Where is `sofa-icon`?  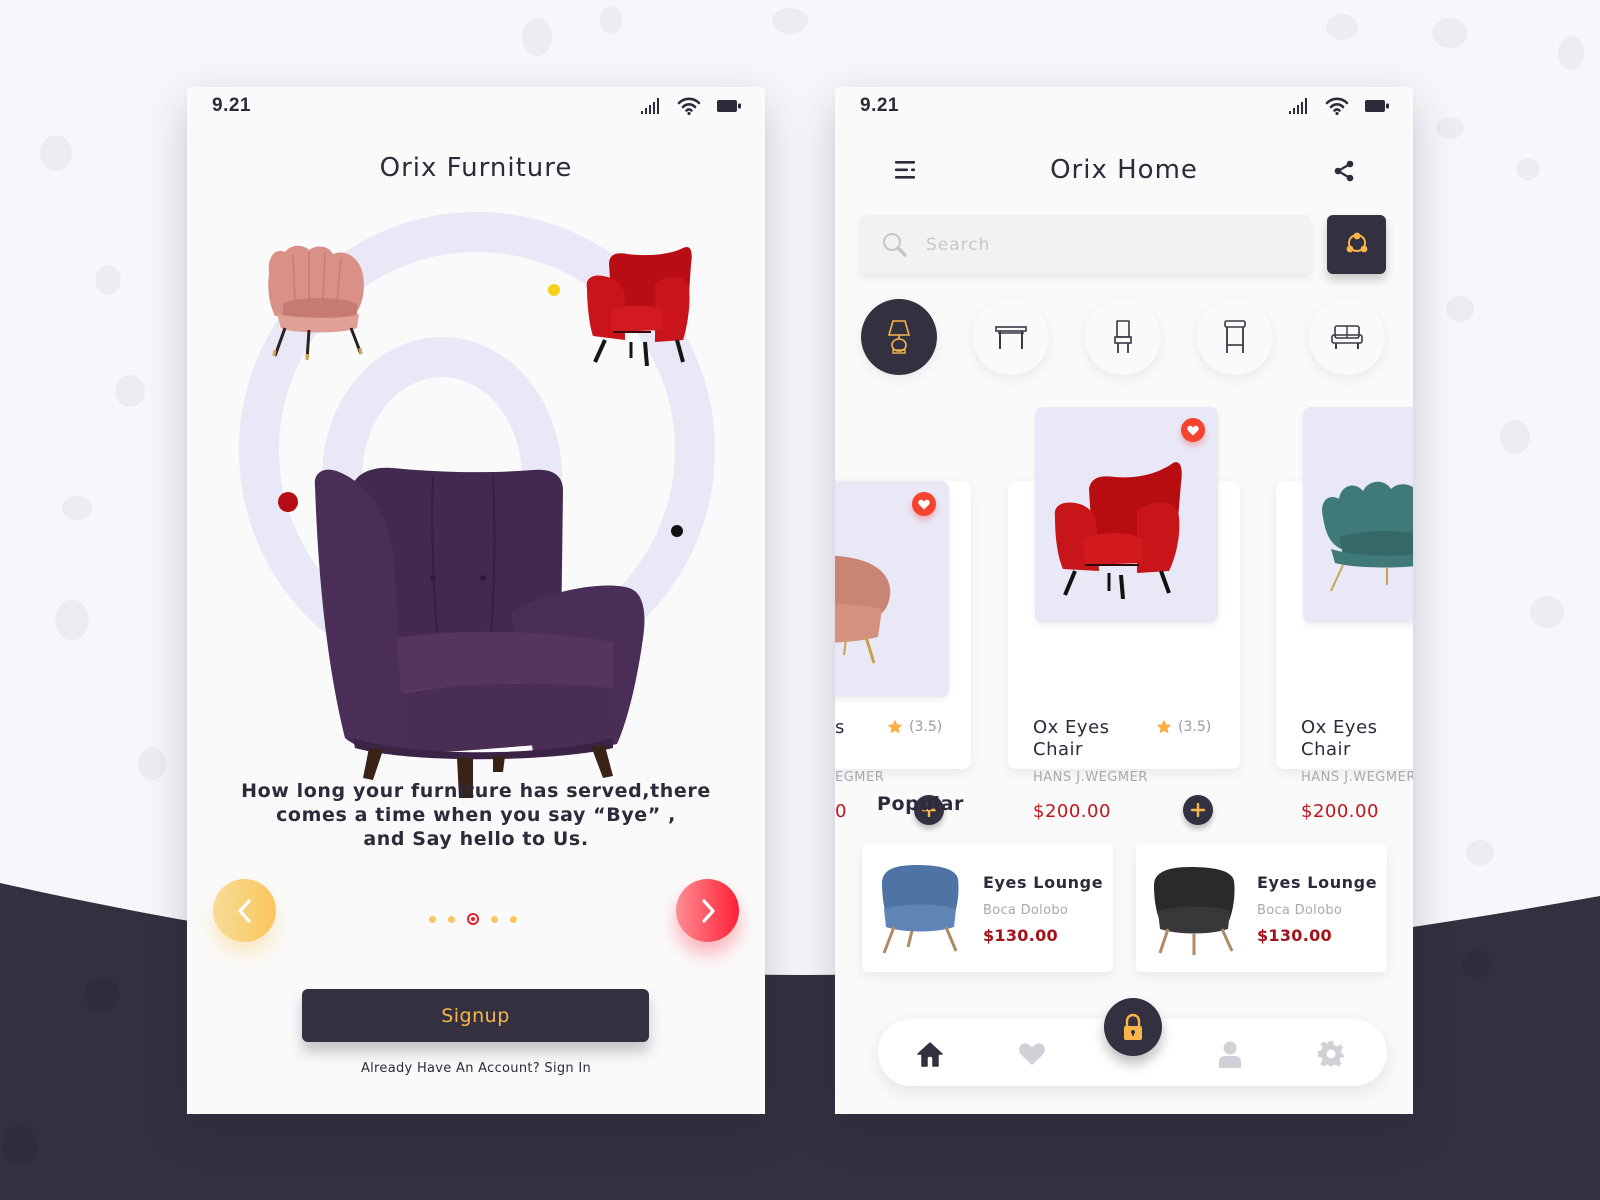 sofa-icon is located at coordinates (1347, 337).